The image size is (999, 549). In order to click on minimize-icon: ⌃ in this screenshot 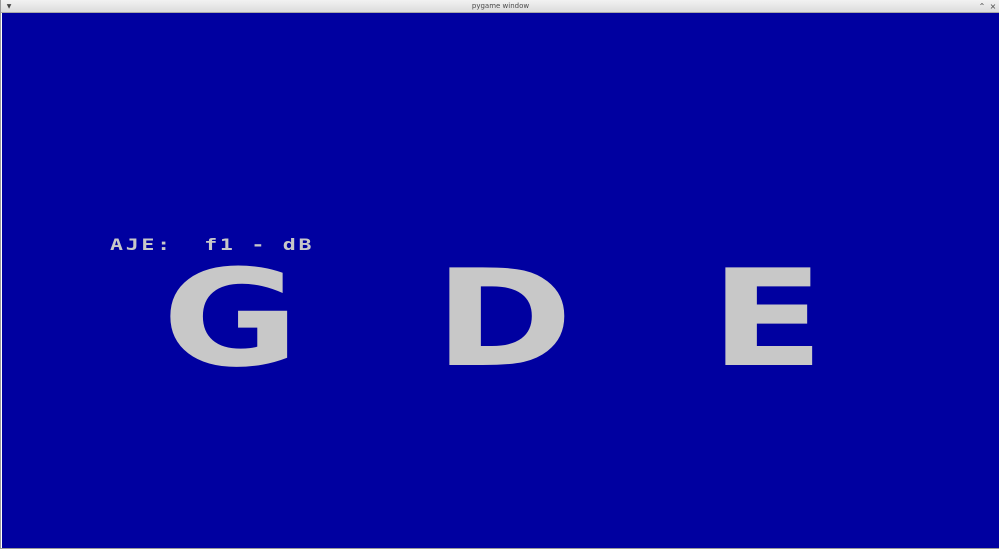, I will do `click(982, 6)`.